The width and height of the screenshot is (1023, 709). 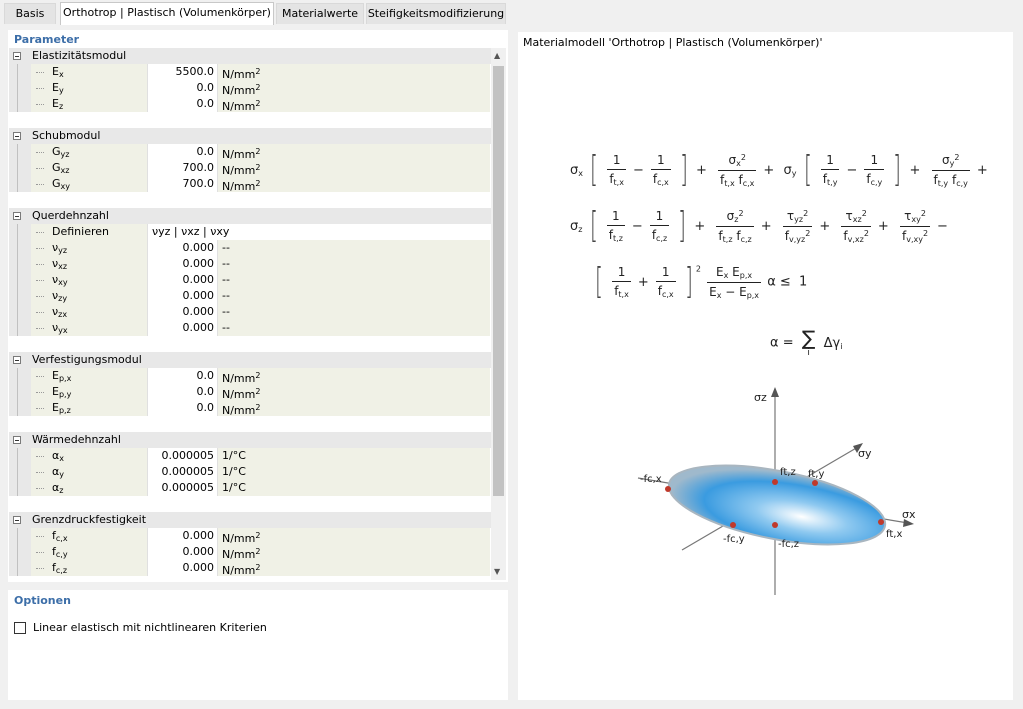 I want to click on parameter-row: Ez 0.0 N/mm2, so click(x=250, y=104).